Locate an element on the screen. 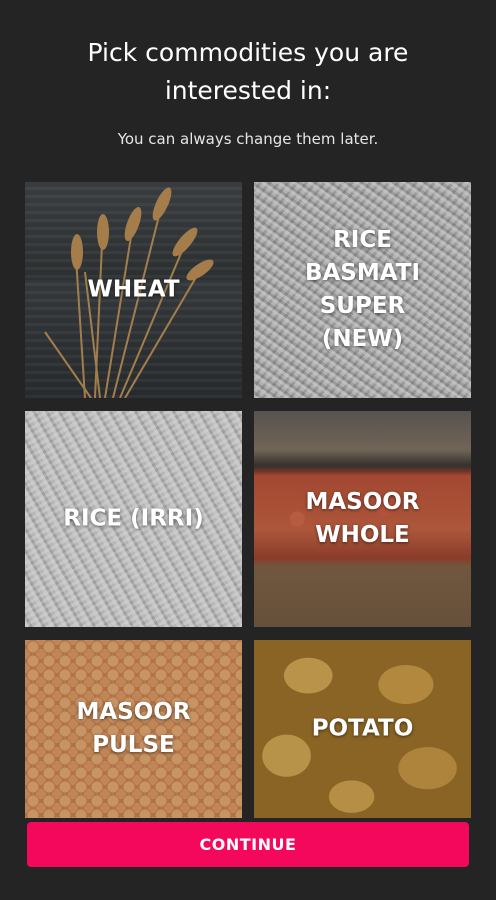 The width and height of the screenshot is (496, 900). commodity-label-potato: POTATO is located at coordinates (362, 728).